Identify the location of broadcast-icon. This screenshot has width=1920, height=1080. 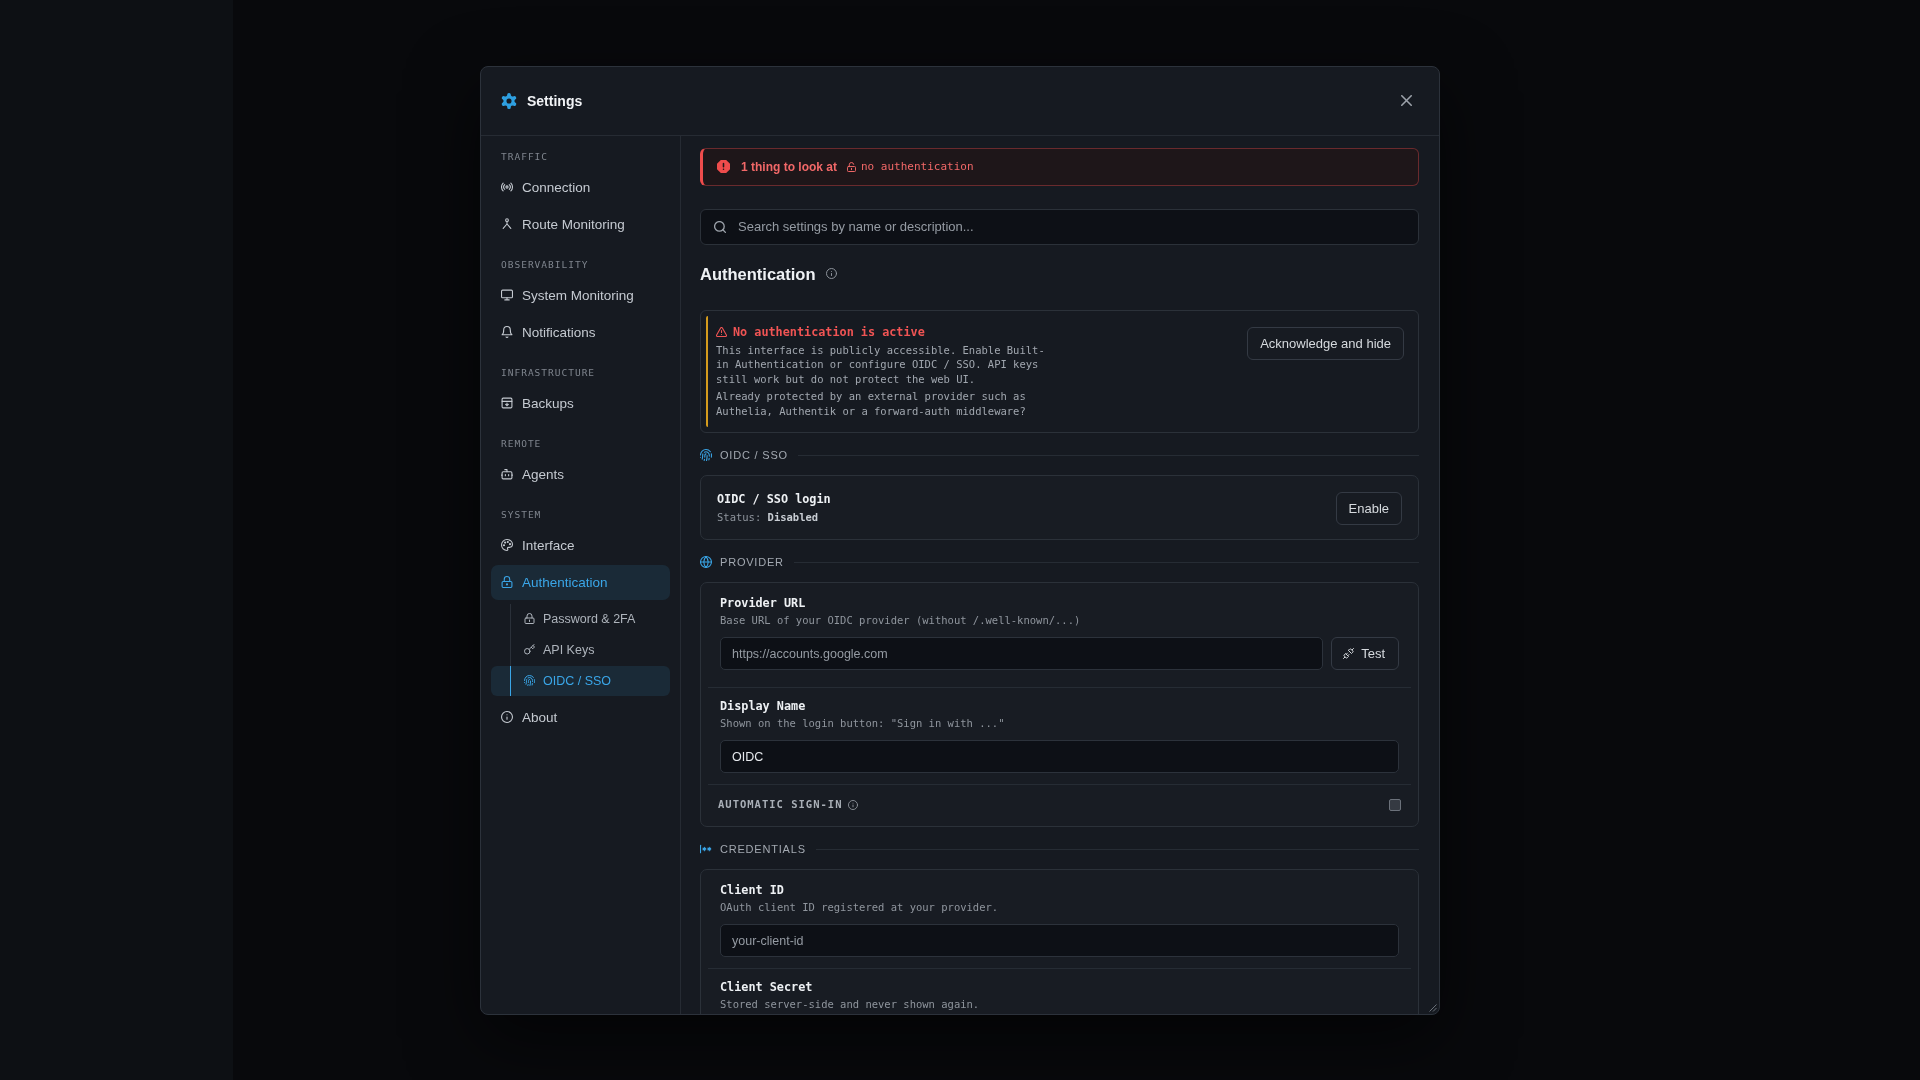
(507, 187).